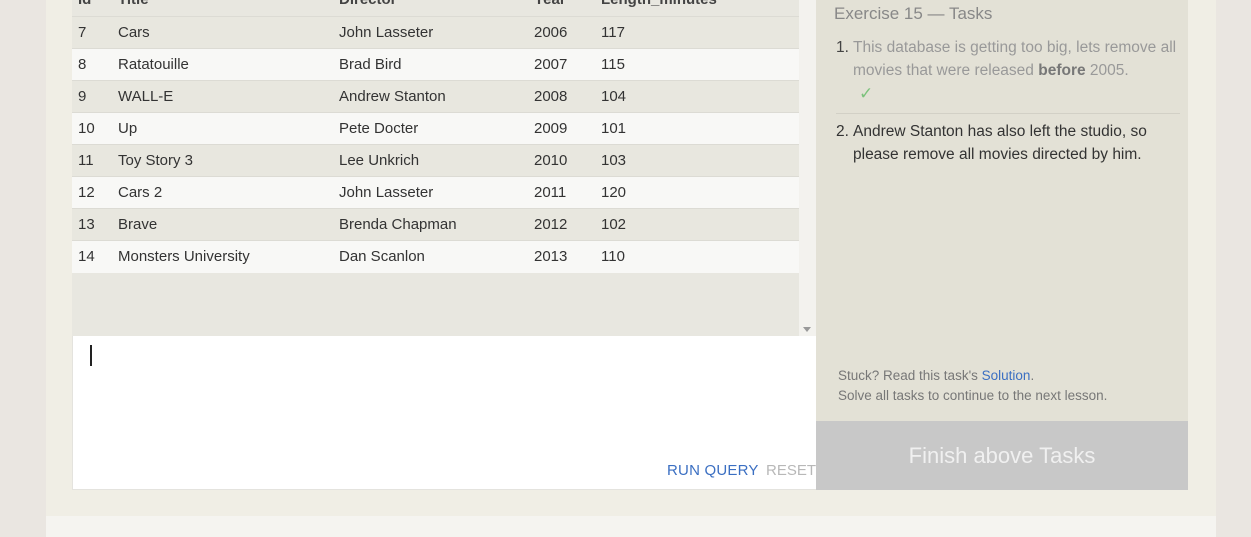  Describe the element at coordinates (551, 128) in the screenshot. I see `table-cell: 2009` at that location.